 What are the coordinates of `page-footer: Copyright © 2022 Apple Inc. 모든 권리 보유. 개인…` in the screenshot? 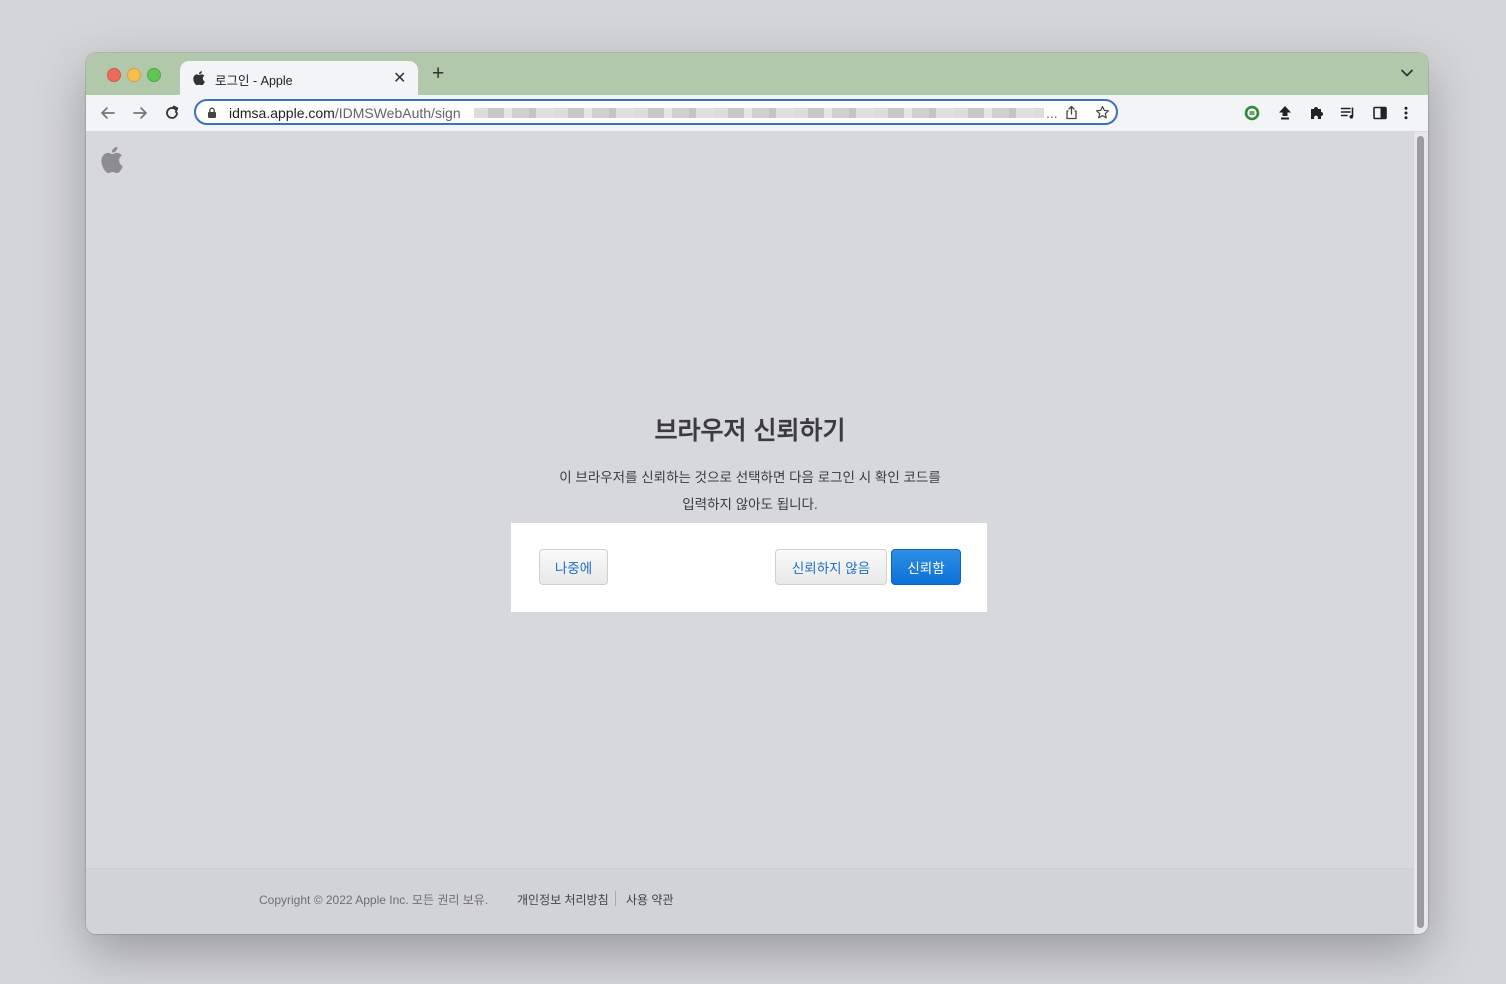 It's located at (750, 901).